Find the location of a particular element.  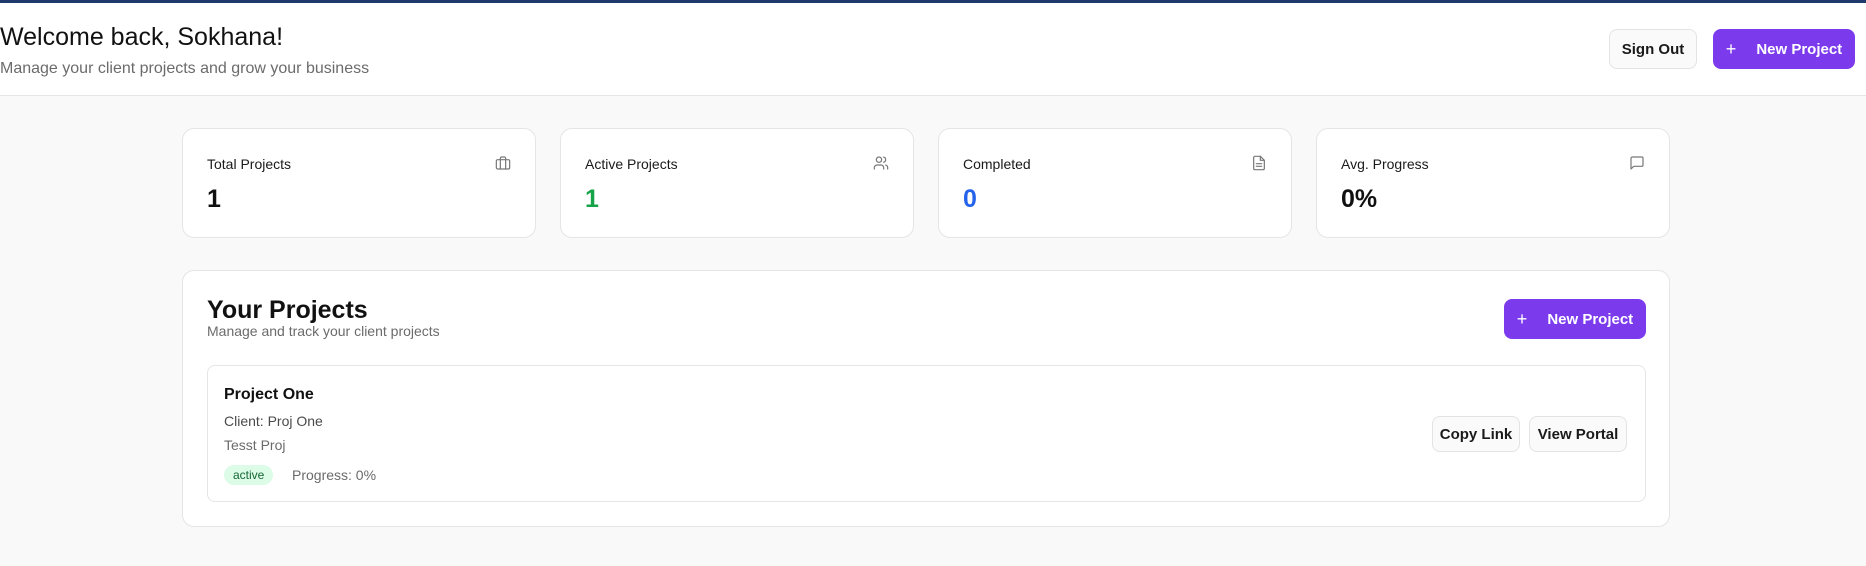

project-description: Tesst Proj is located at coordinates (255, 445).